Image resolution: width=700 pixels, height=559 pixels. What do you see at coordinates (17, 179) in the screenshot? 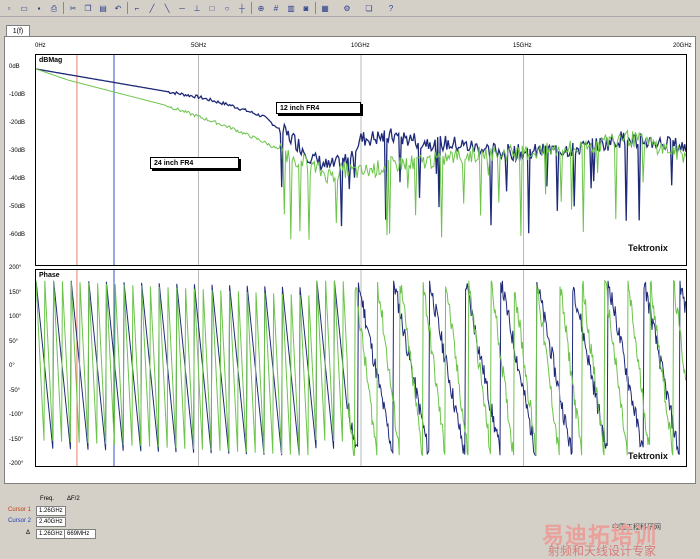
I see `mag-y-tick: -40dB` at bounding box center [17, 179].